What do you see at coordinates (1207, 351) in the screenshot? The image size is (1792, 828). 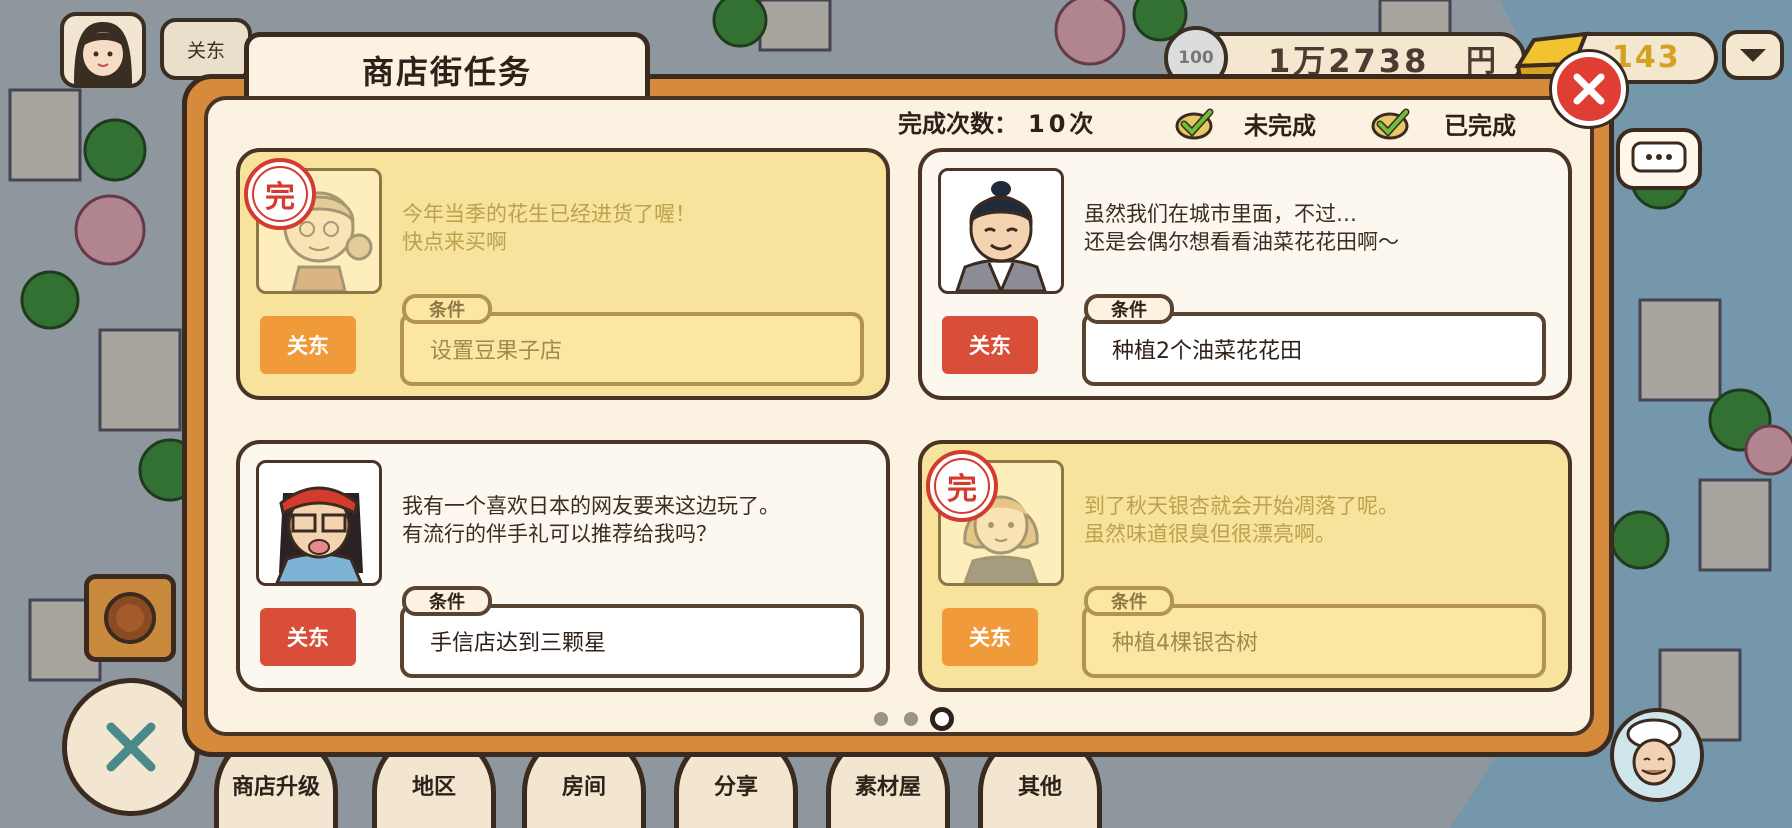 I see `quest-condition-text: 种植2个油菜花花田` at bounding box center [1207, 351].